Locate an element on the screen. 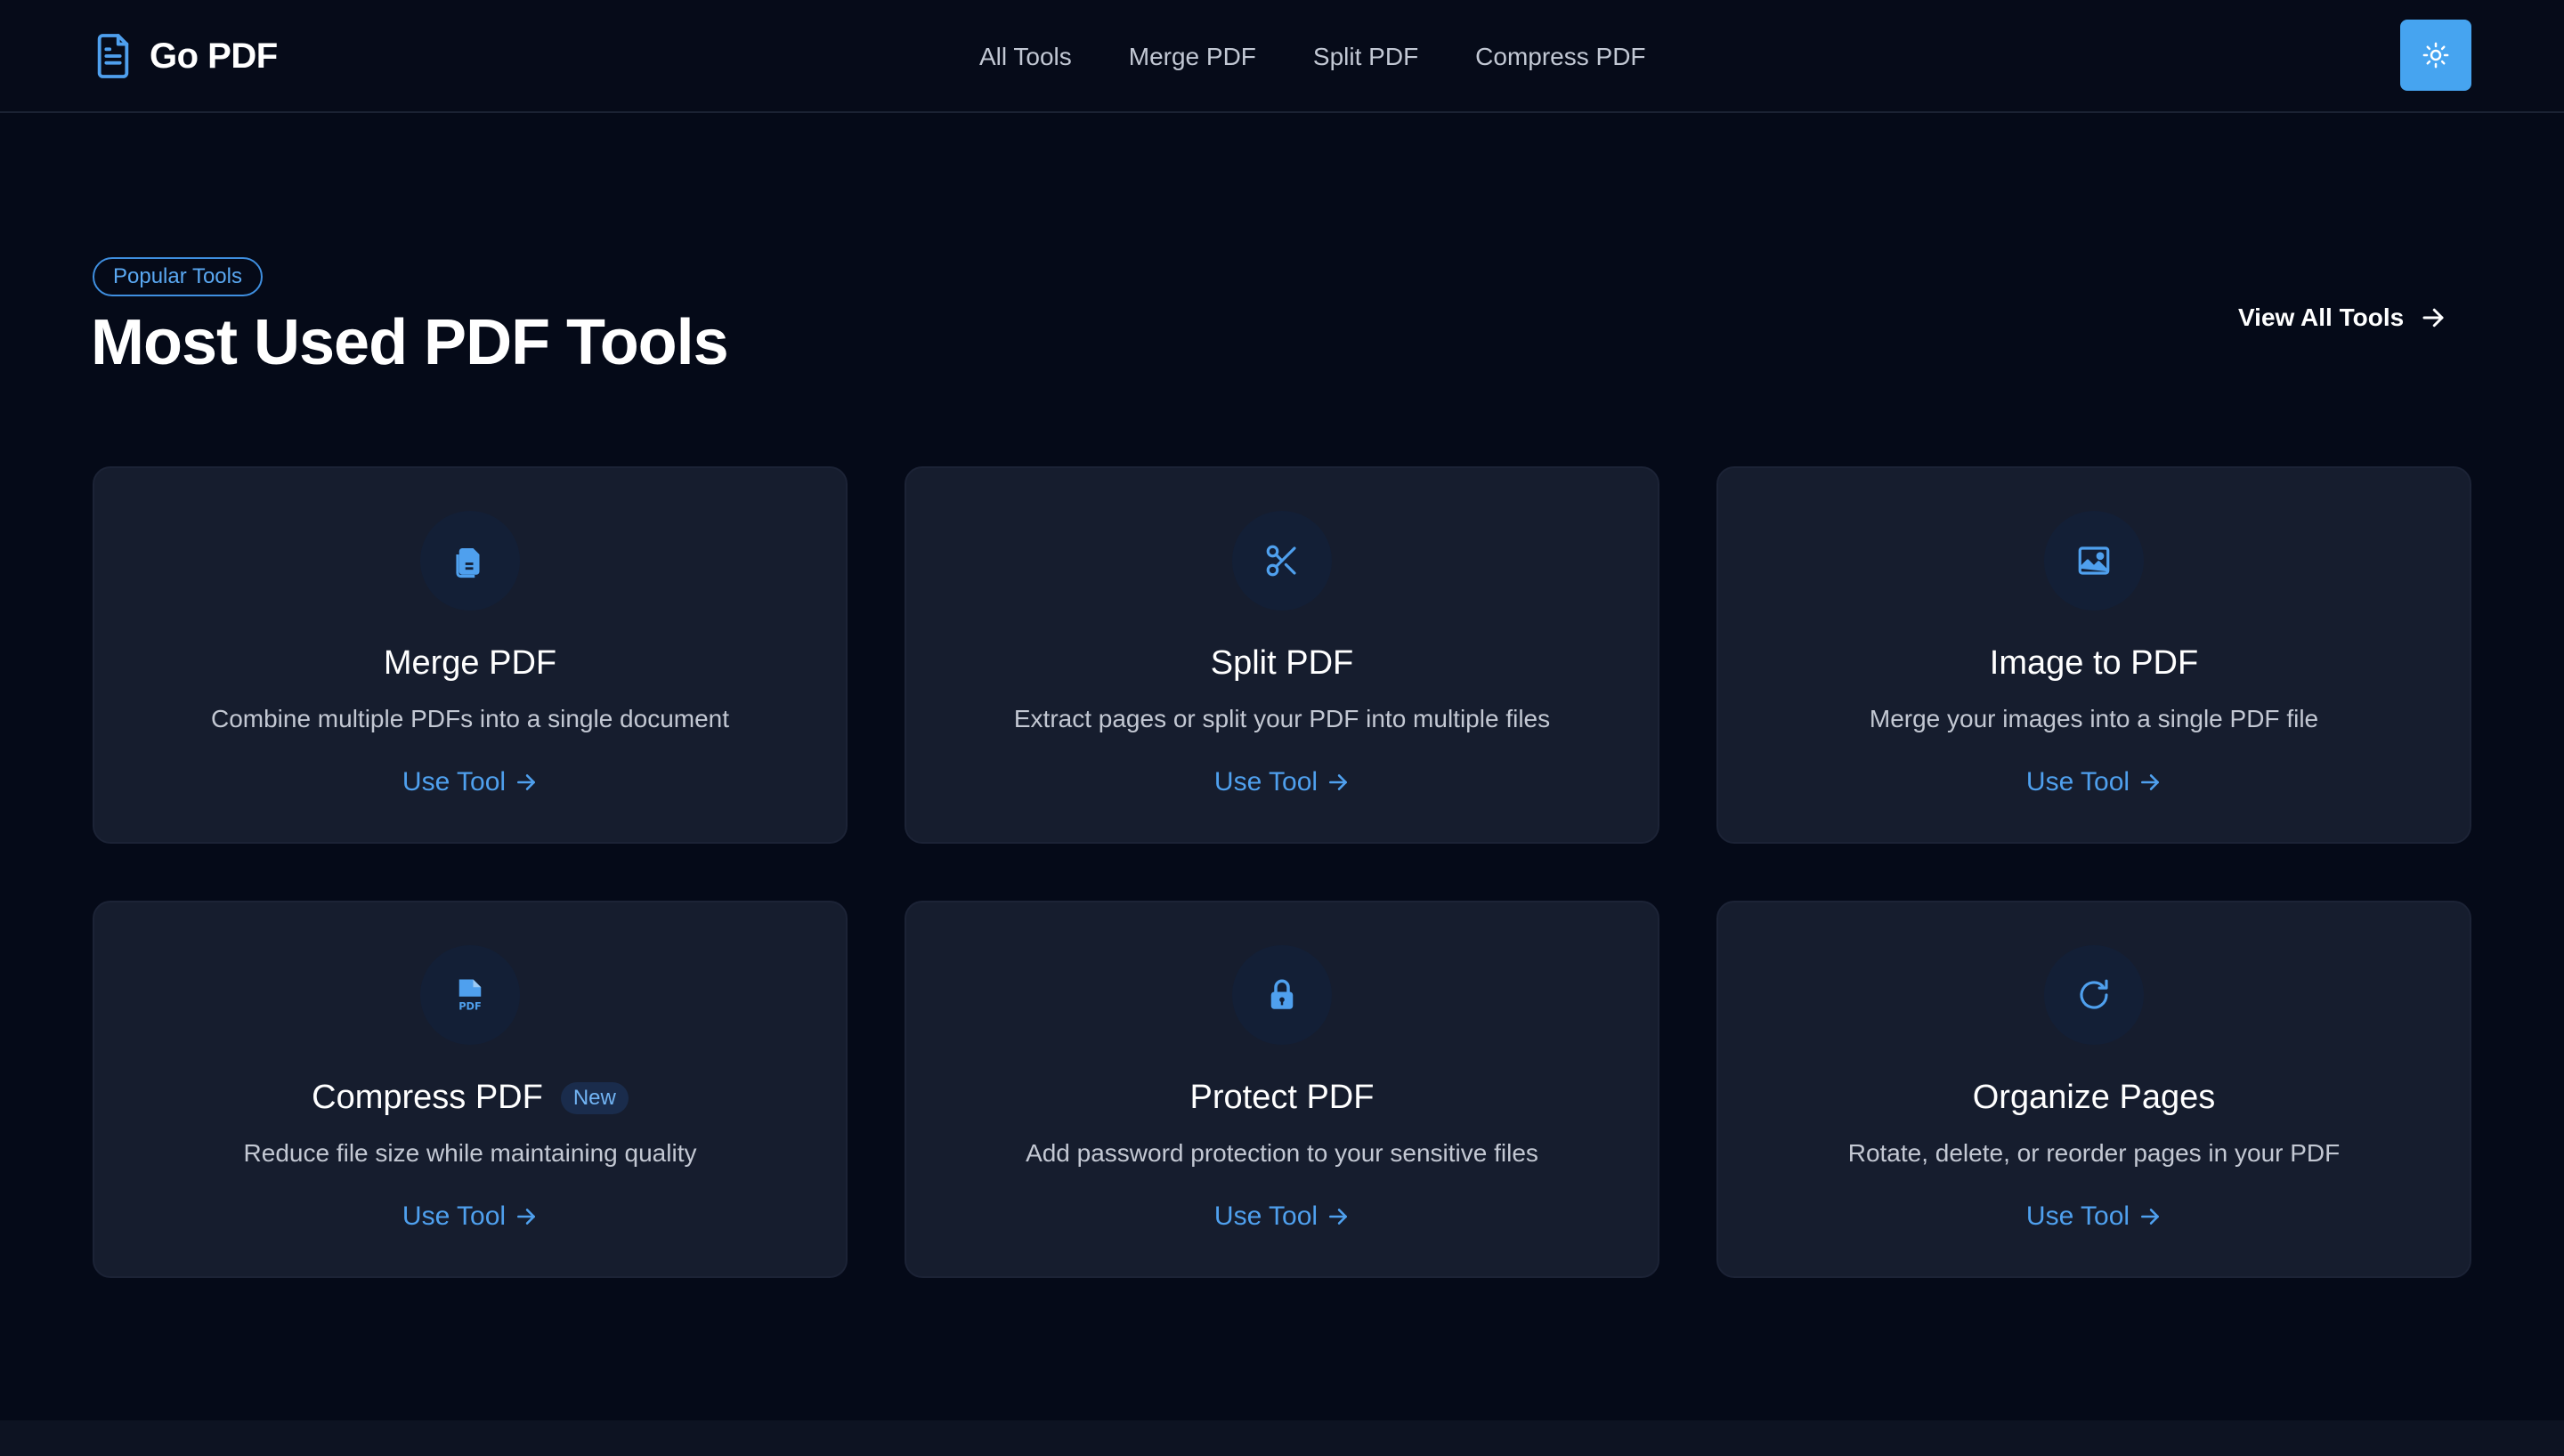  sun-icon is located at coordinates (2435, 55).